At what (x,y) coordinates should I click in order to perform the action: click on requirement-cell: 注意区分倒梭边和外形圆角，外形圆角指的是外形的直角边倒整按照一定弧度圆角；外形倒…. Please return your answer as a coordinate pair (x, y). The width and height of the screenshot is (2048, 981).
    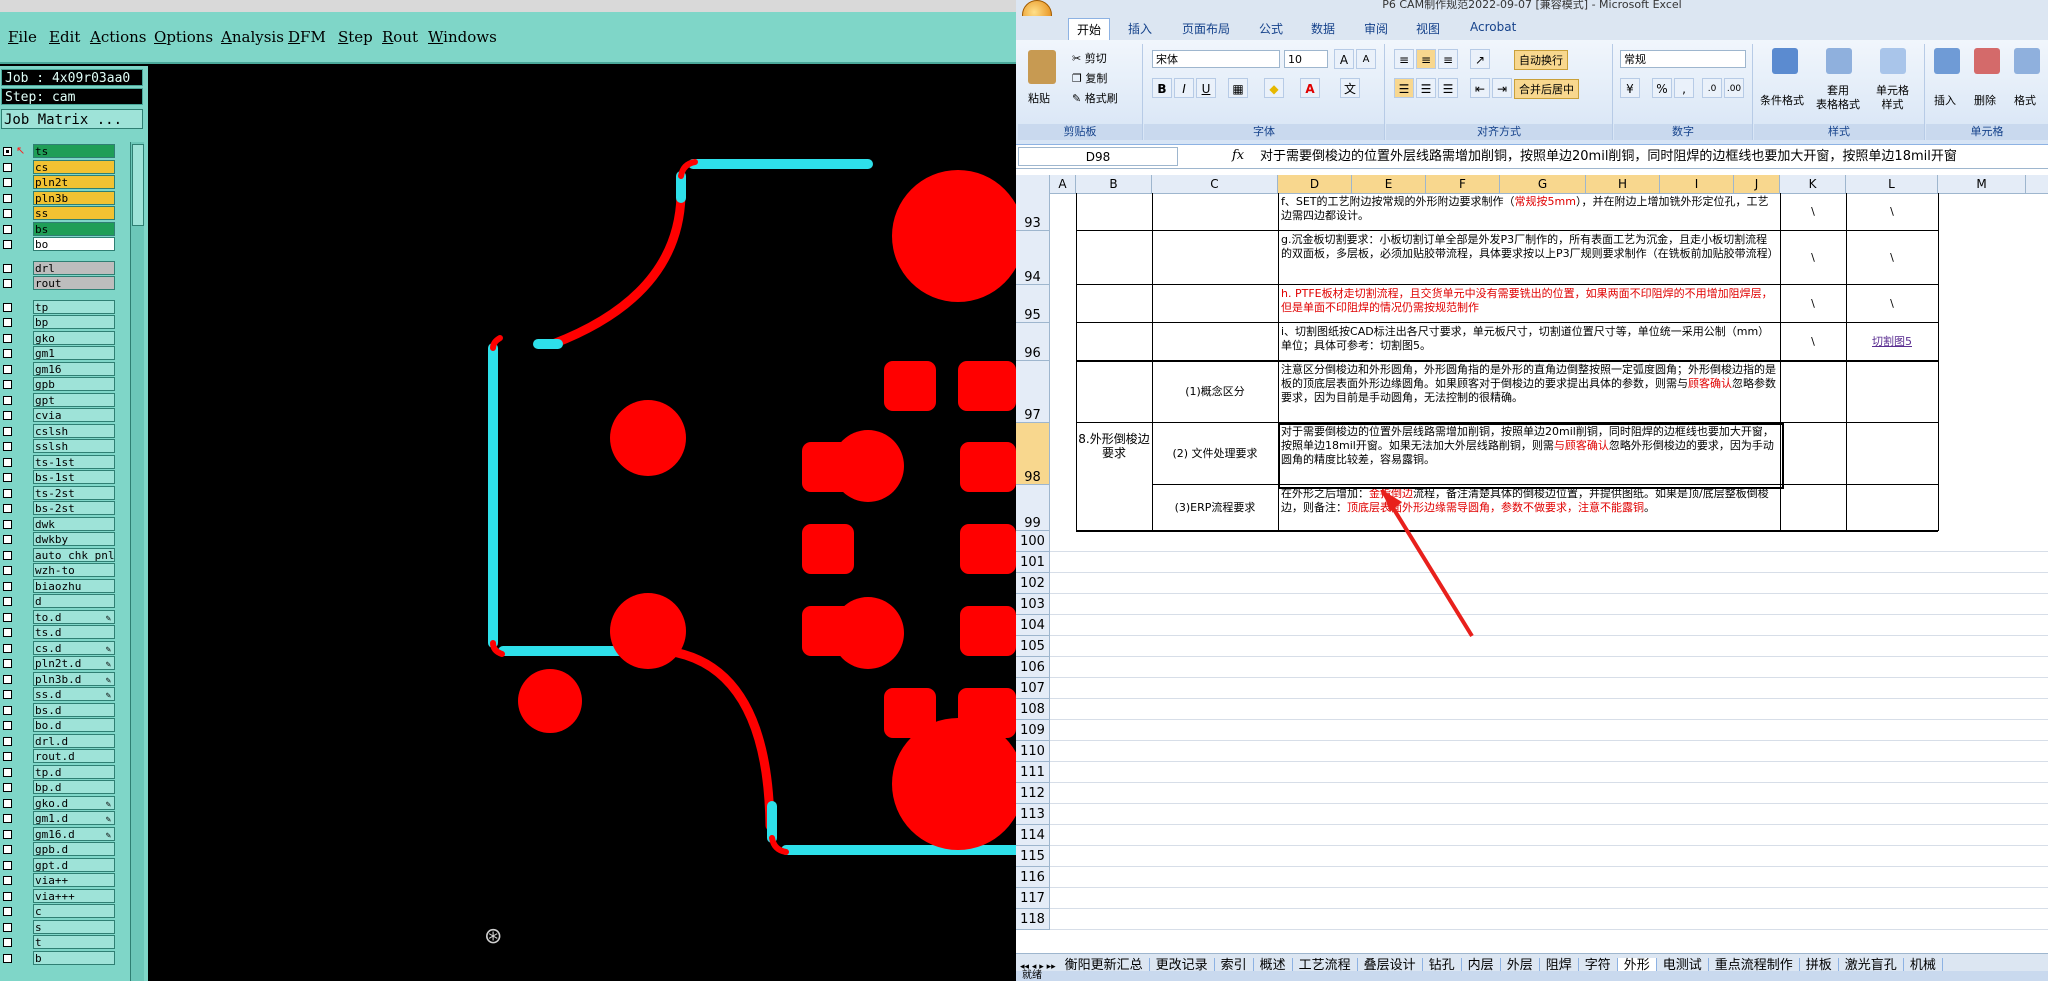
    Looking at the image, I should click on (1529, 392).